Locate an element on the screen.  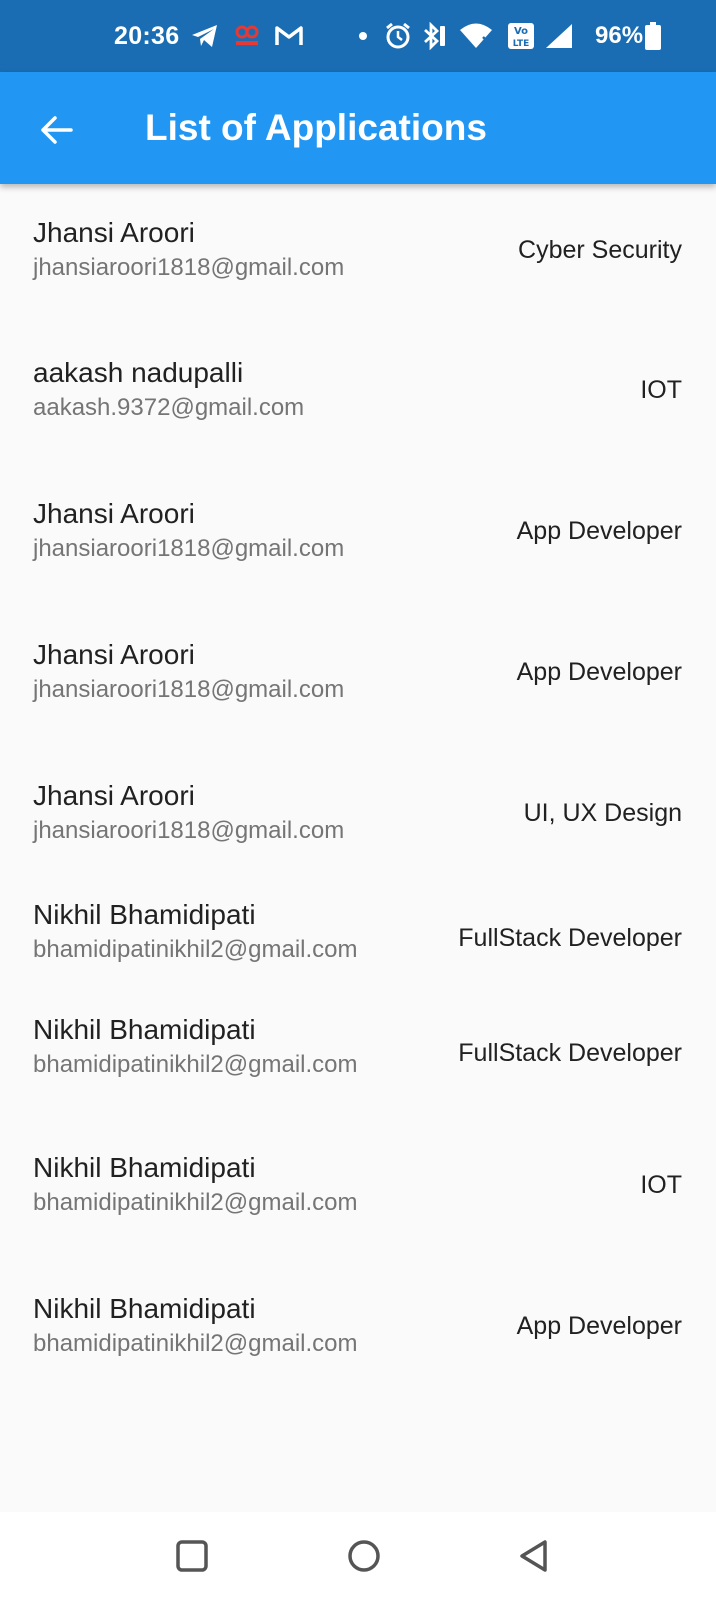
volte-icon: Vo LTE is located at coordinates (521, 36).